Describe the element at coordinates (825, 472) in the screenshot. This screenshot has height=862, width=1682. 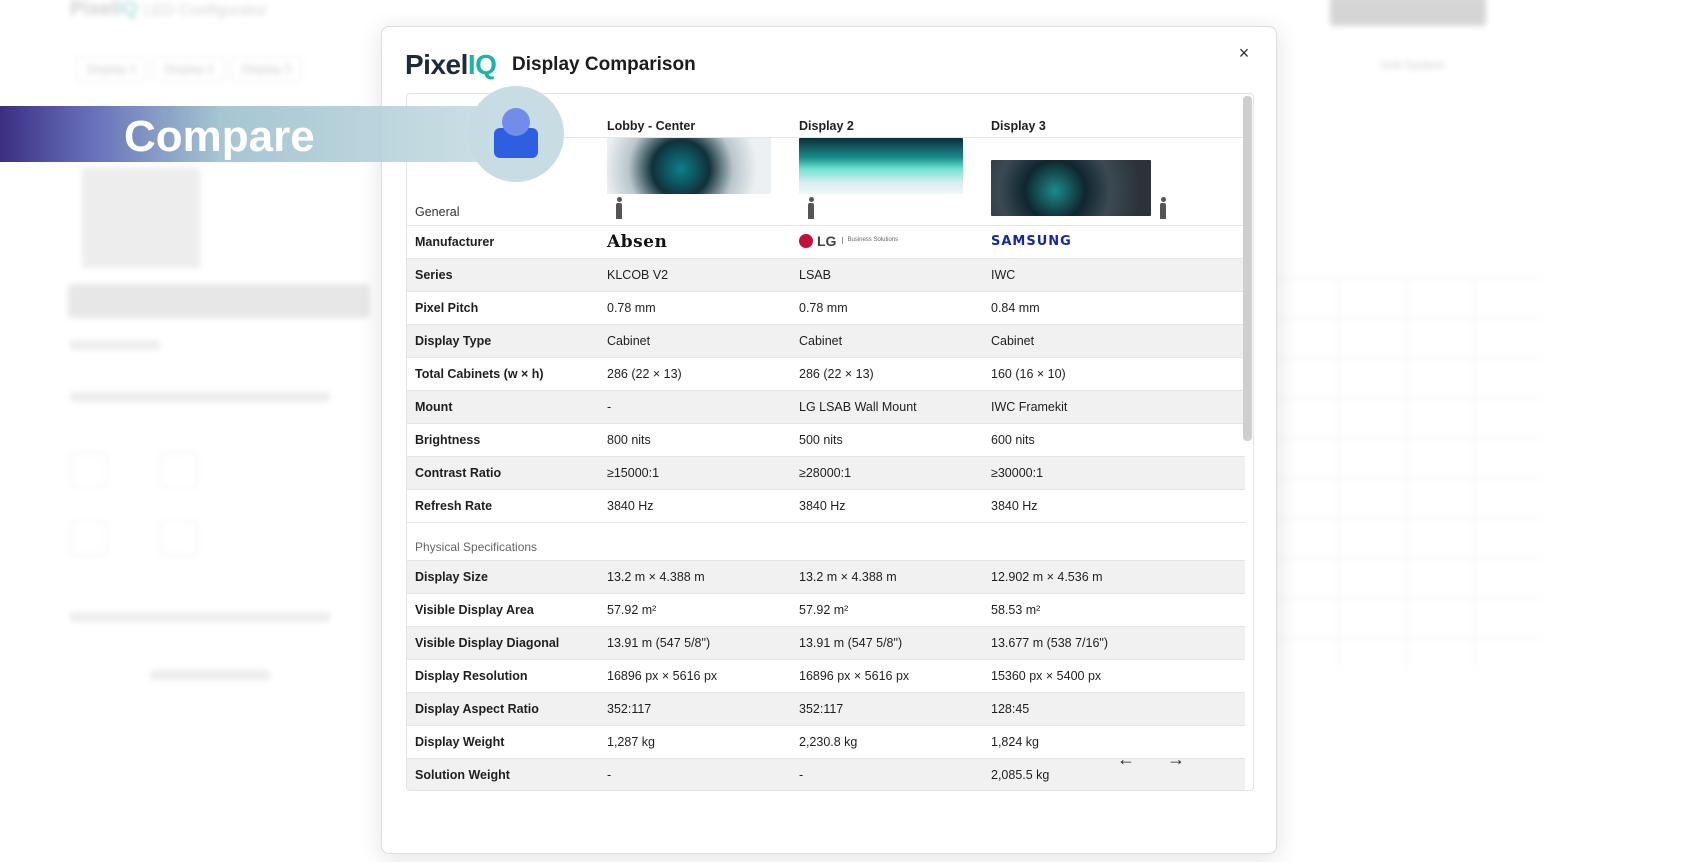
I see `cell-value: ≥28000:1` at that location.